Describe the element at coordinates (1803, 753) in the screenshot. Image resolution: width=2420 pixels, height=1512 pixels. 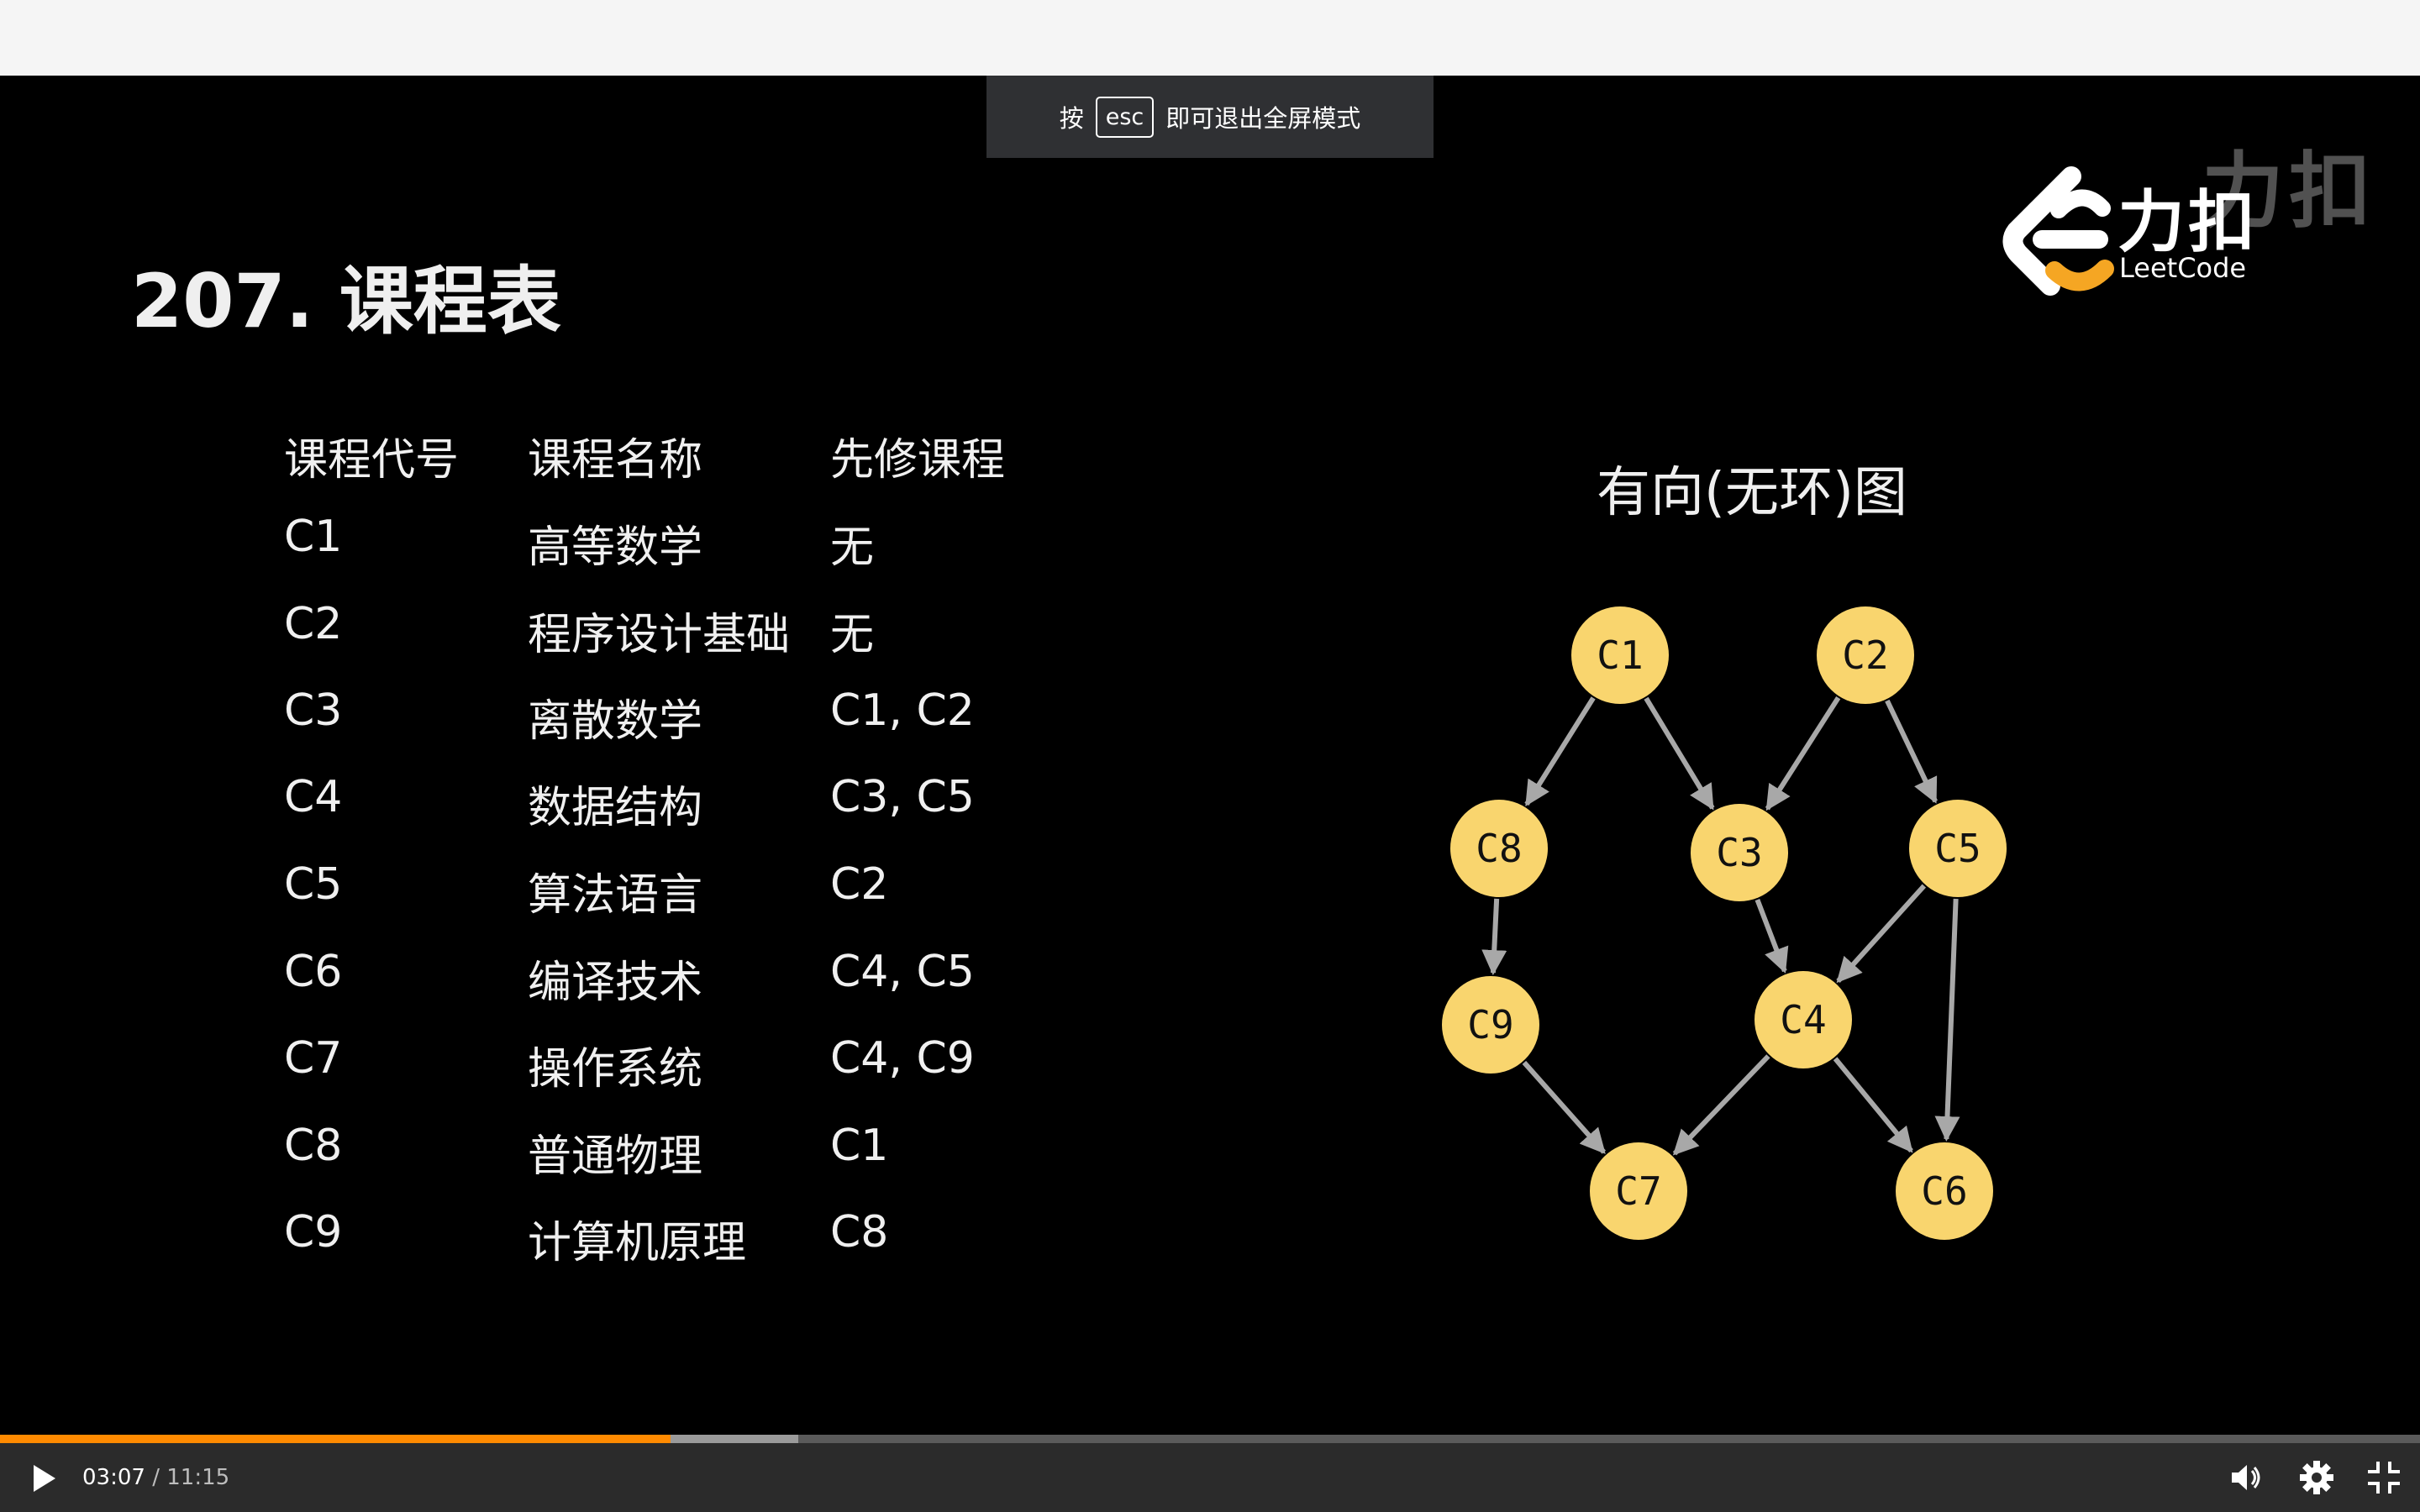
I see `edge-c2-c3` at that location.